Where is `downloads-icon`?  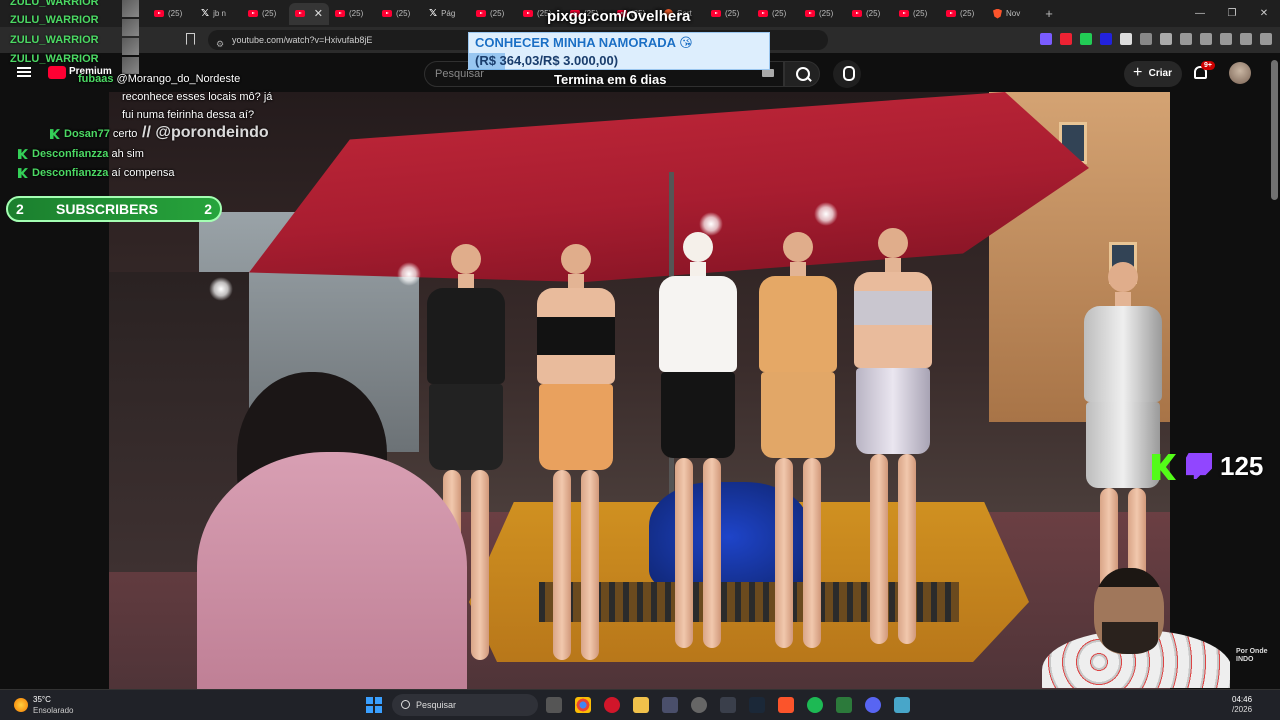 downloads-icon is located at coordinates (1166, 39).